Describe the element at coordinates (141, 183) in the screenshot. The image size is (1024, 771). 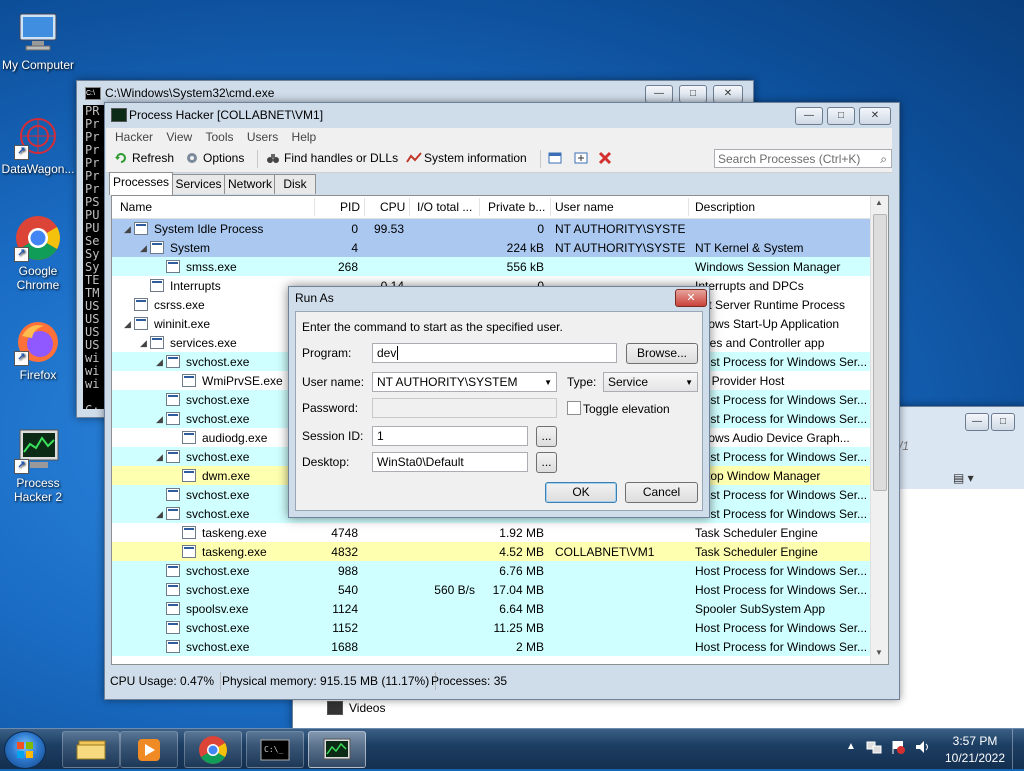
I see `tab-processes: Processes` at that location.